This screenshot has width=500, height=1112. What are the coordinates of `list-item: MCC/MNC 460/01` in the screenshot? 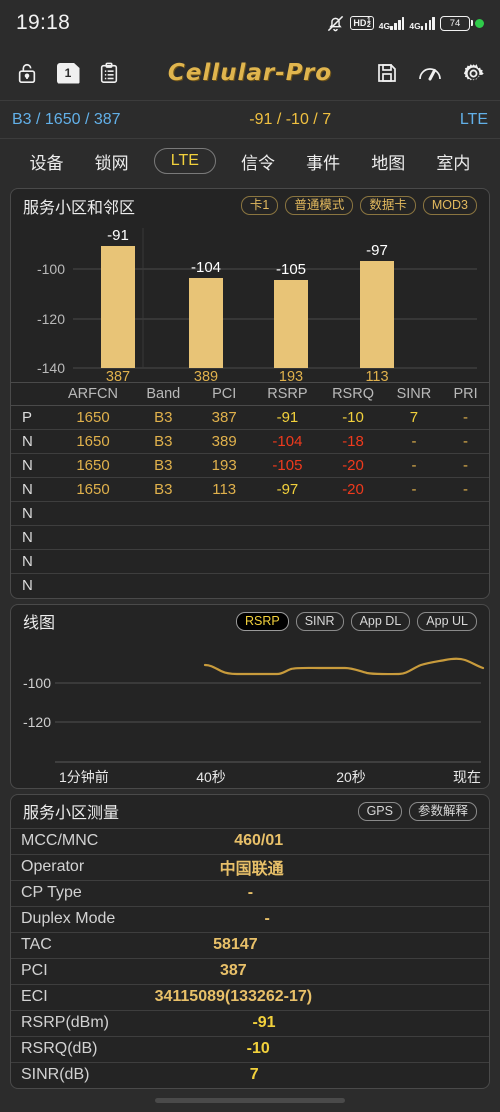 It's located at (250, 840).